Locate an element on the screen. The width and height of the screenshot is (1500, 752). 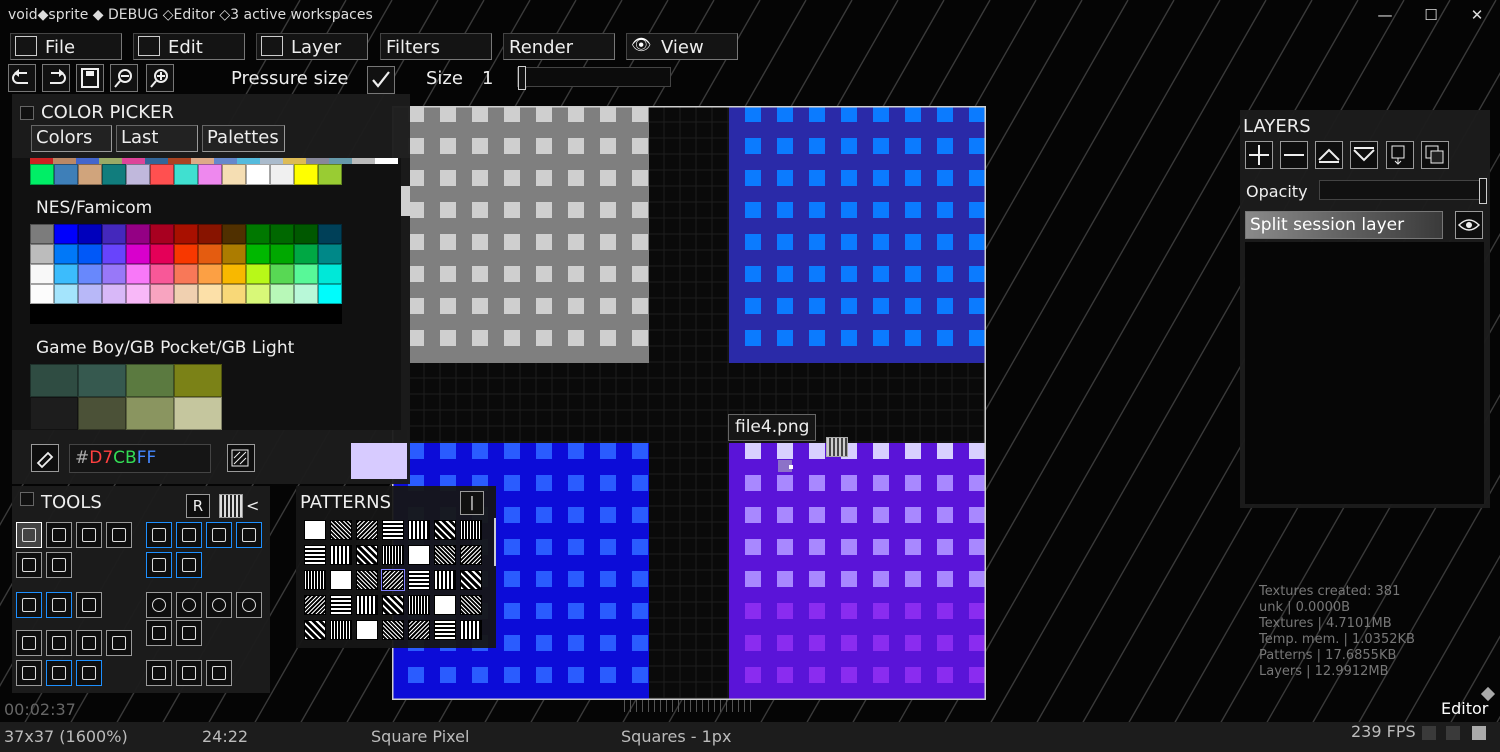
color-picker-collapse-button is located at coordinates (27, 113).